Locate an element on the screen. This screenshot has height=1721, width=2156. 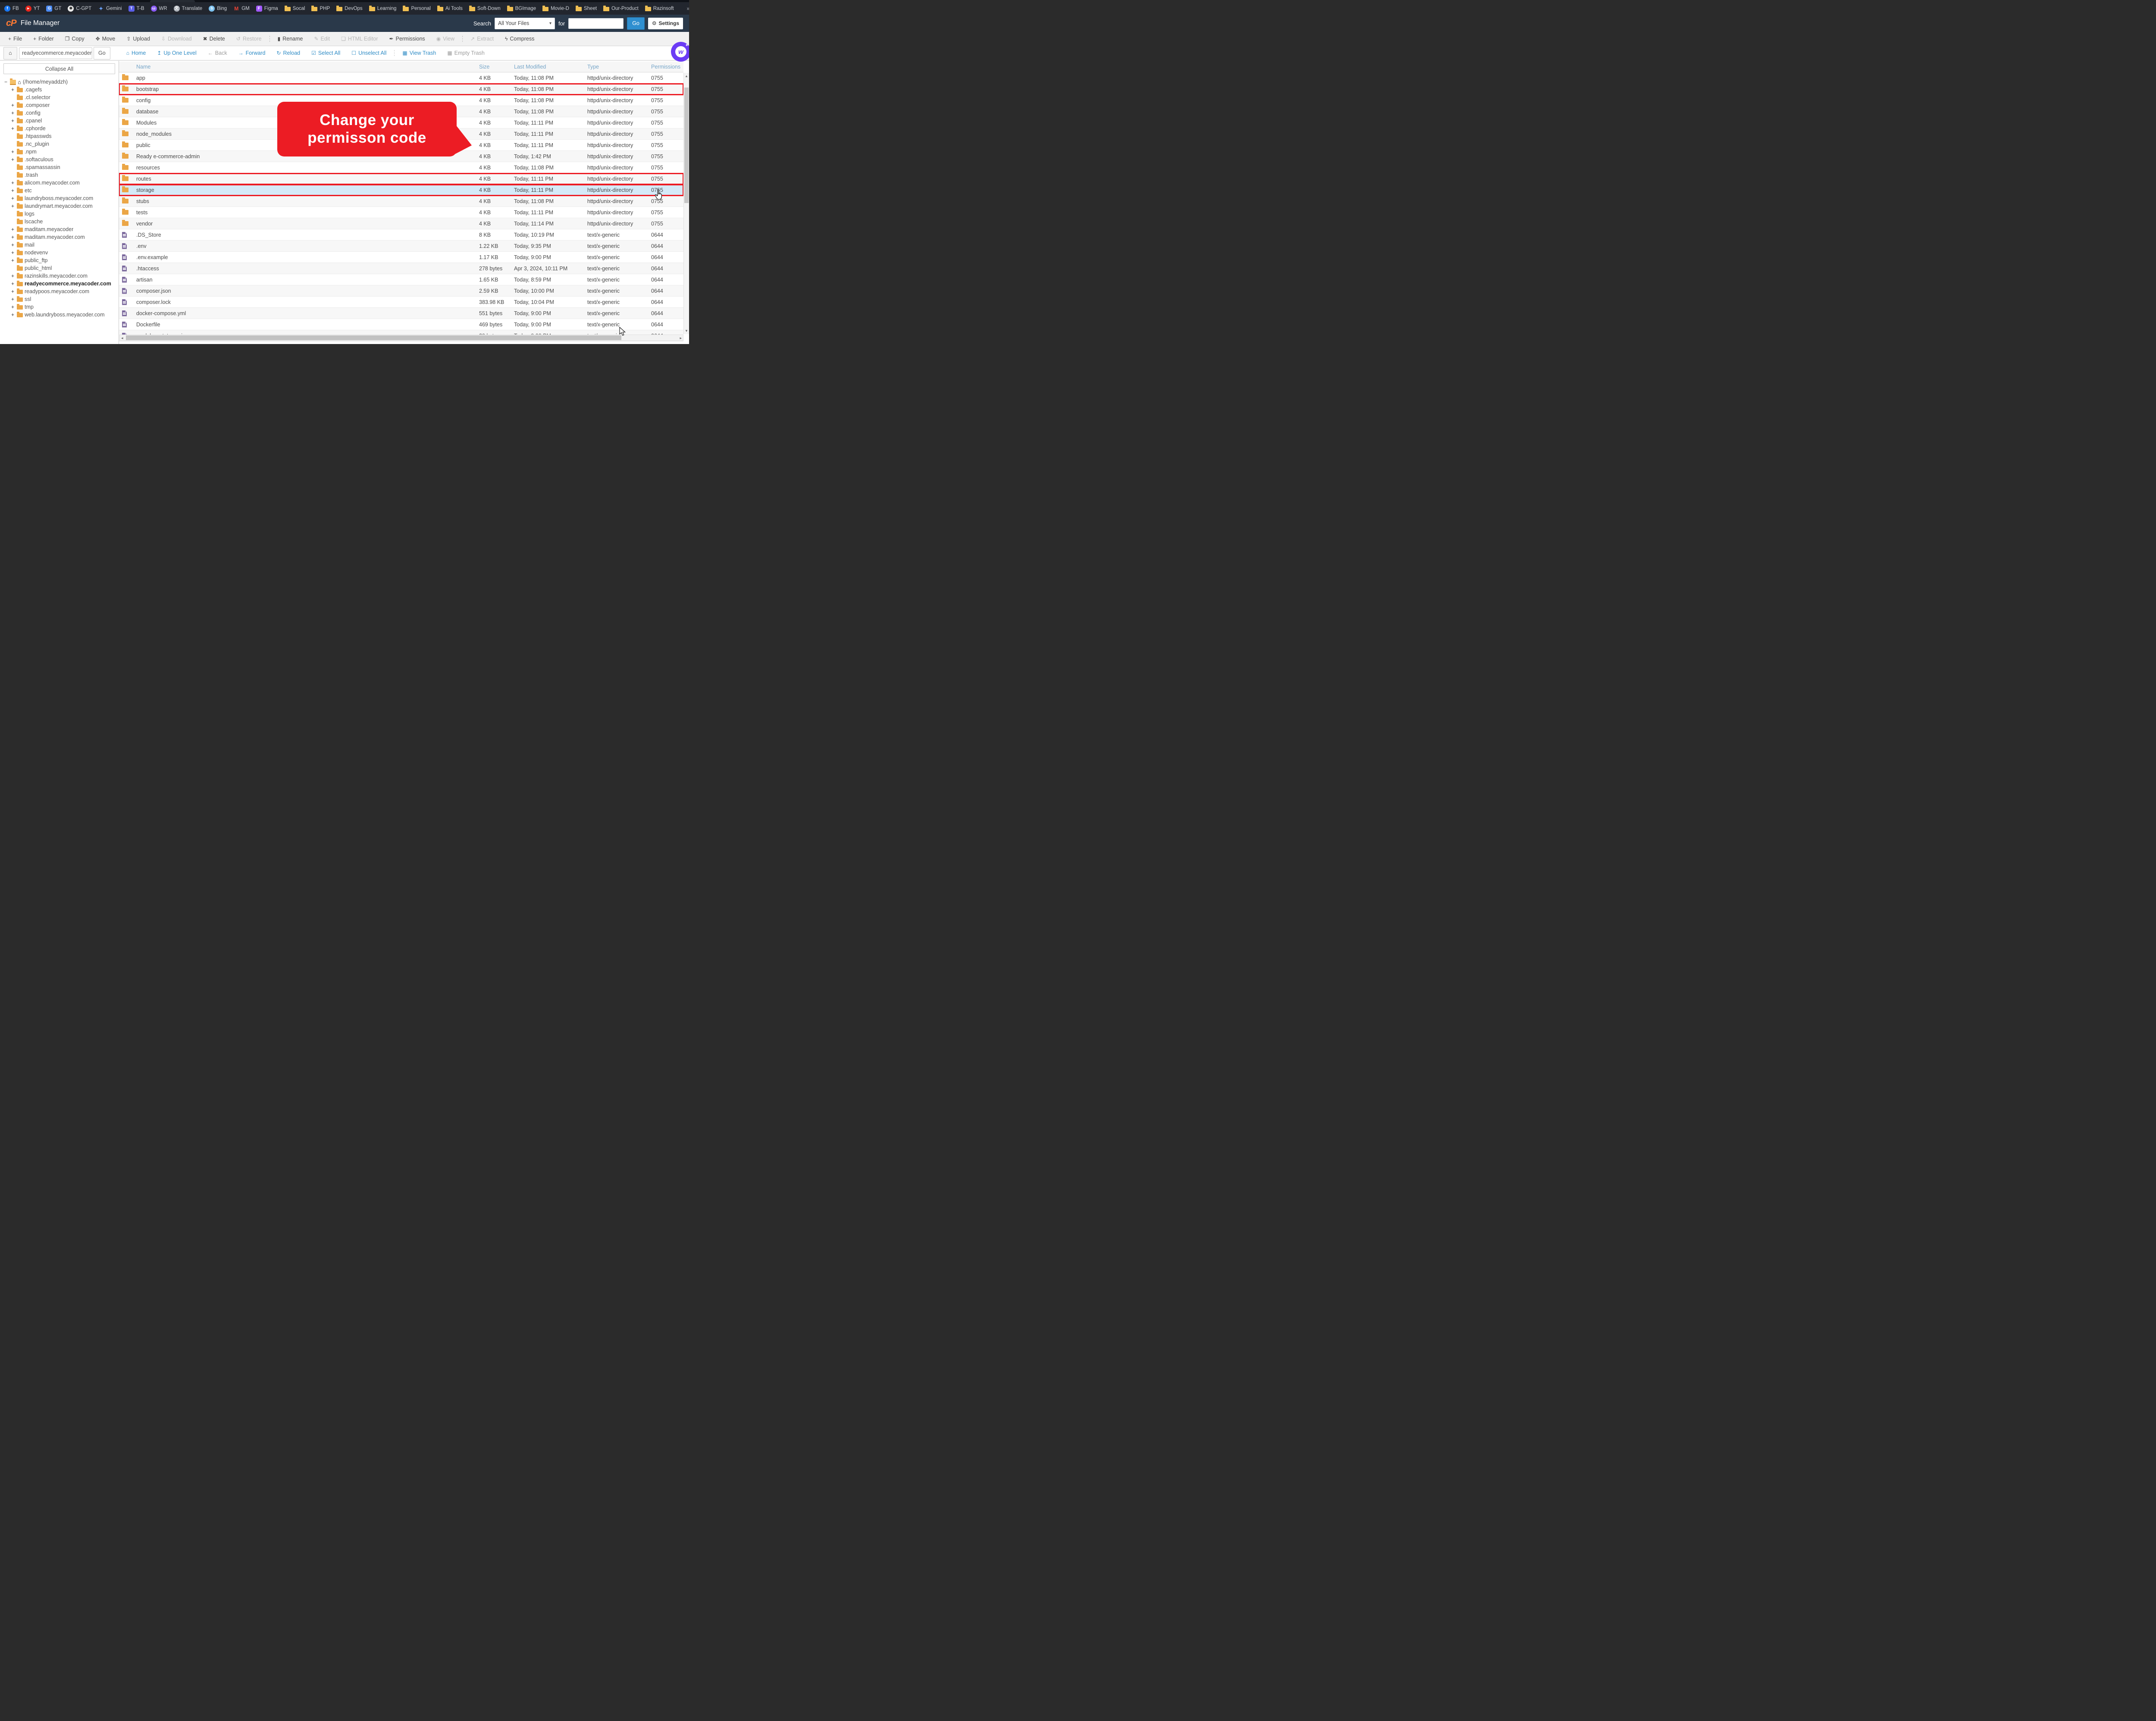
column-header-modified: Last Modified is located at coordinates (550, 67).